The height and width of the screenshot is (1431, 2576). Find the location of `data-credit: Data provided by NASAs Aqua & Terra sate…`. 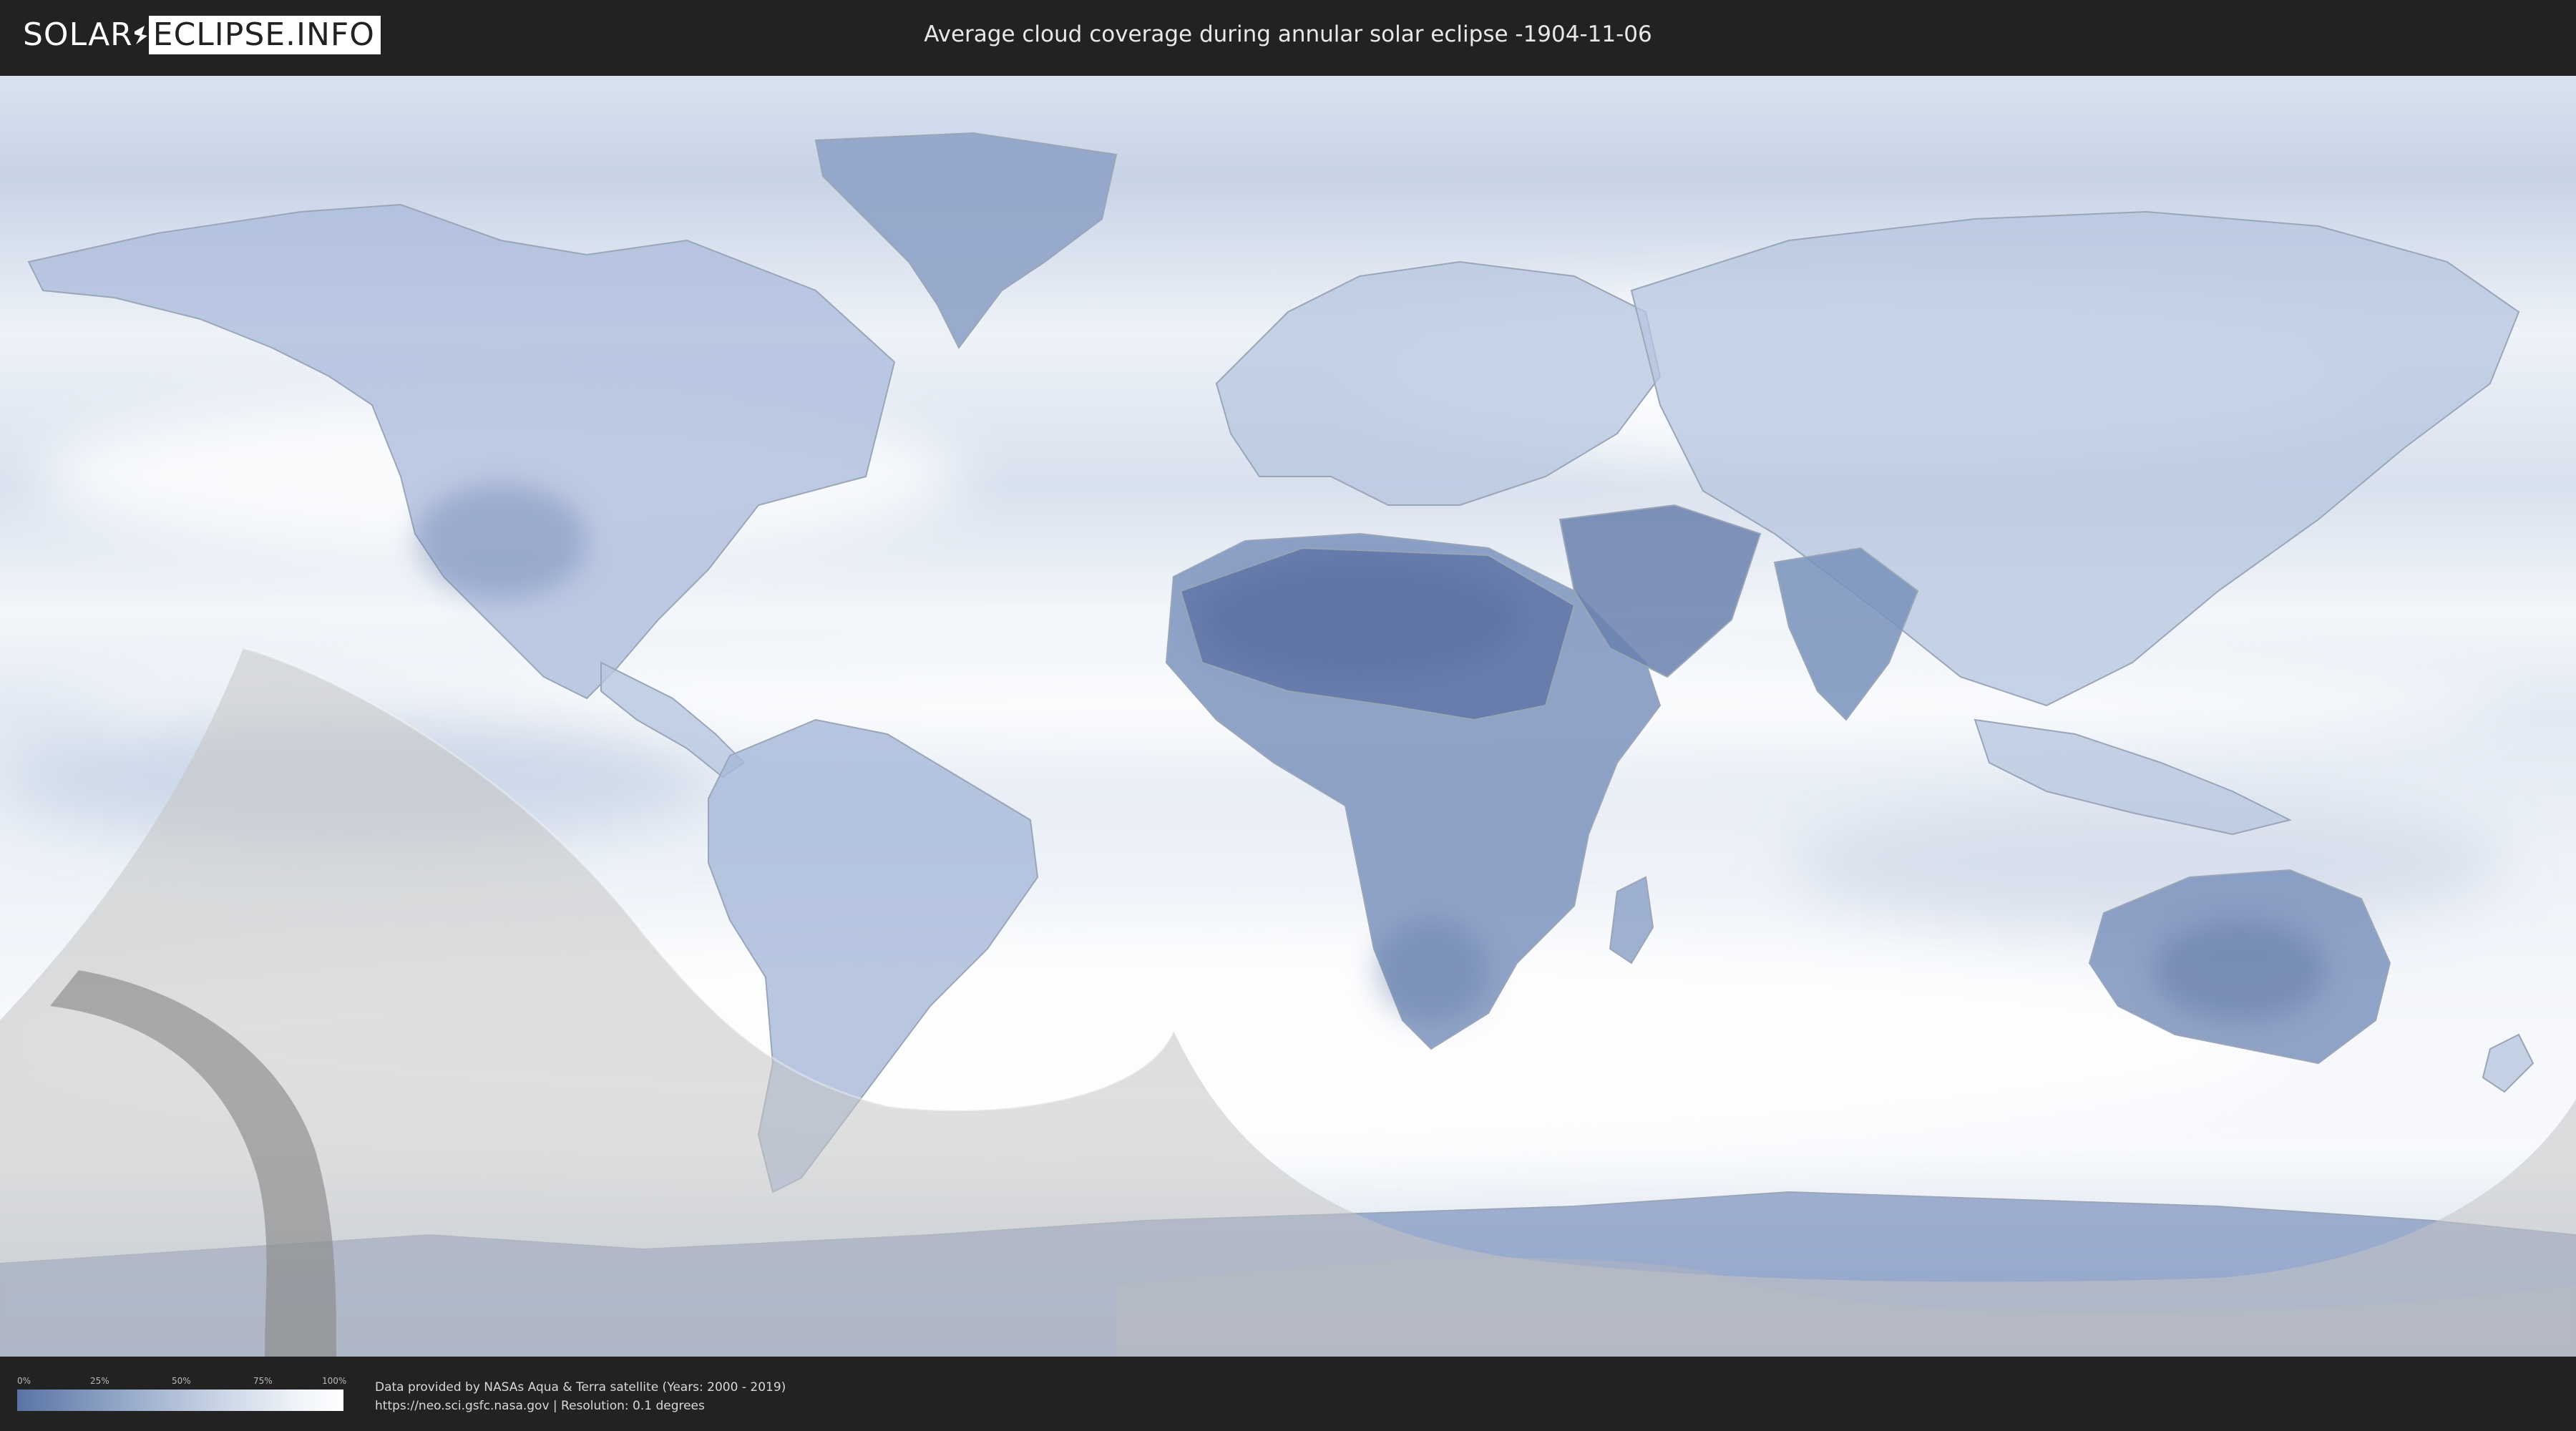

data-credit: Data provided by NASAs Aqua & Terra sate… is located at coordinates (580, 1396).